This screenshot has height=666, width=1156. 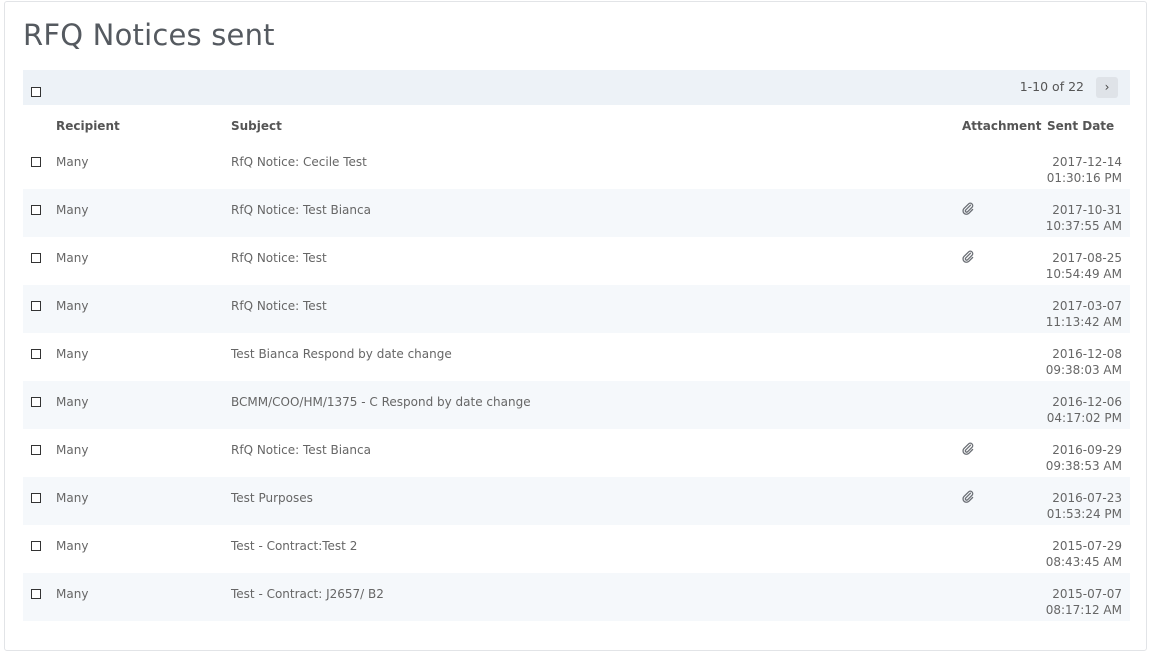 What do you see at coordinates (1083, 610) in the screenshot?
I see `sent-time: 08:17:12 AM` at bounding box center [1083, 610].